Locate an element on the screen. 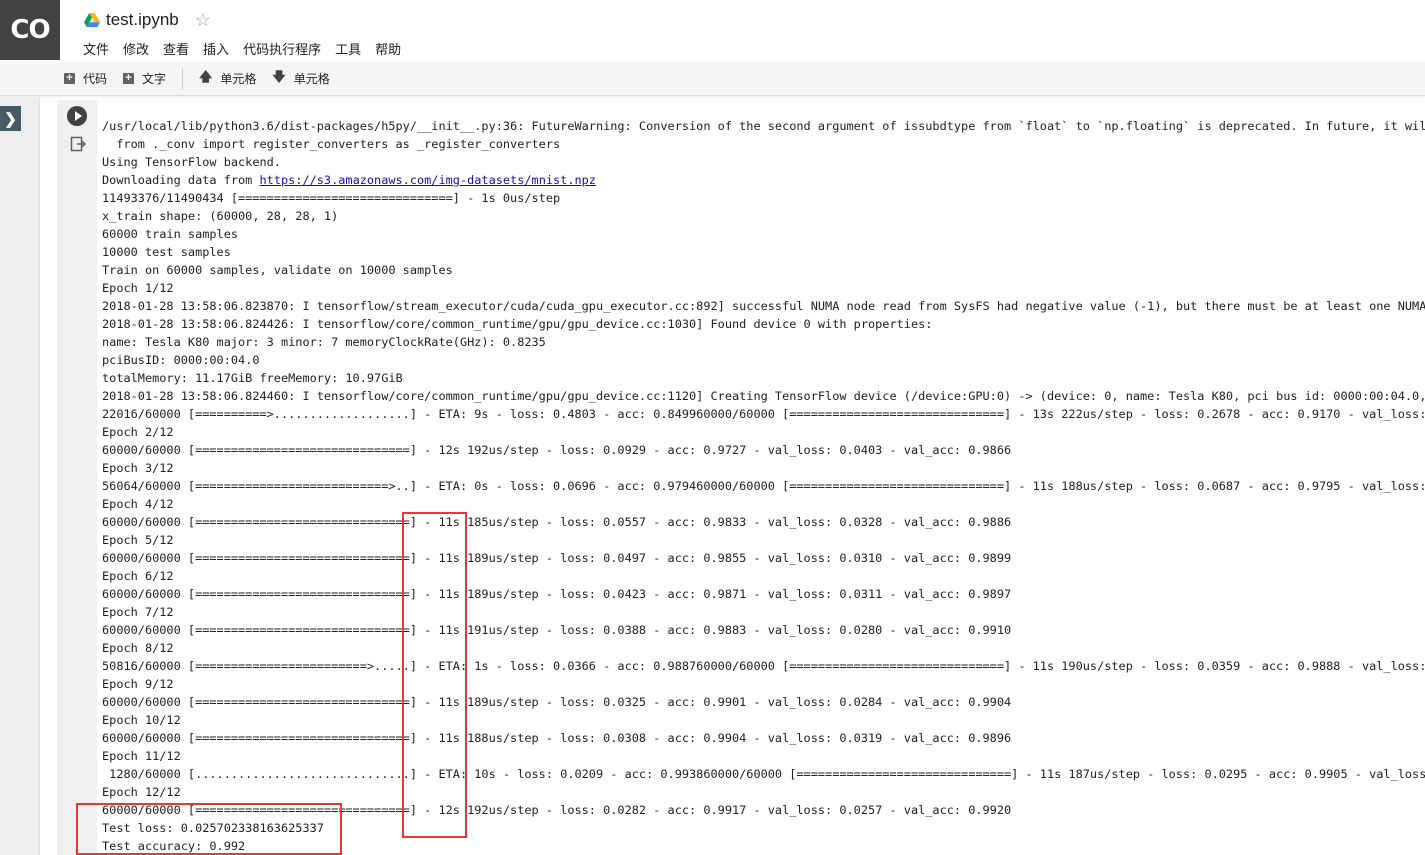  add-text-button: + 文字 is located at coordinates (144, 78).